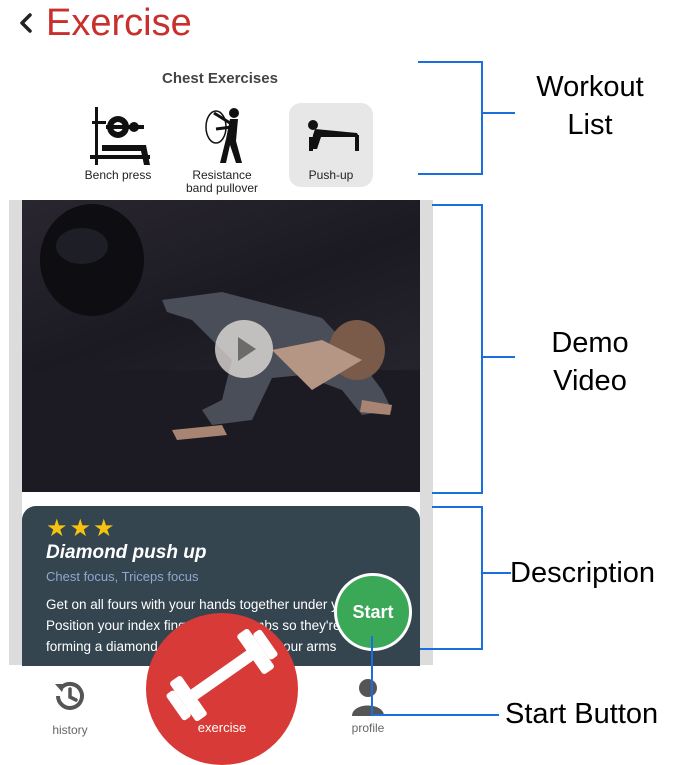 The width and height of the screenshot is (691, 765). What do you see at coordinates (590, 106) in the screenshot?
I see `annotation-workout-list: Workout List` at bounding box center [590, 106].